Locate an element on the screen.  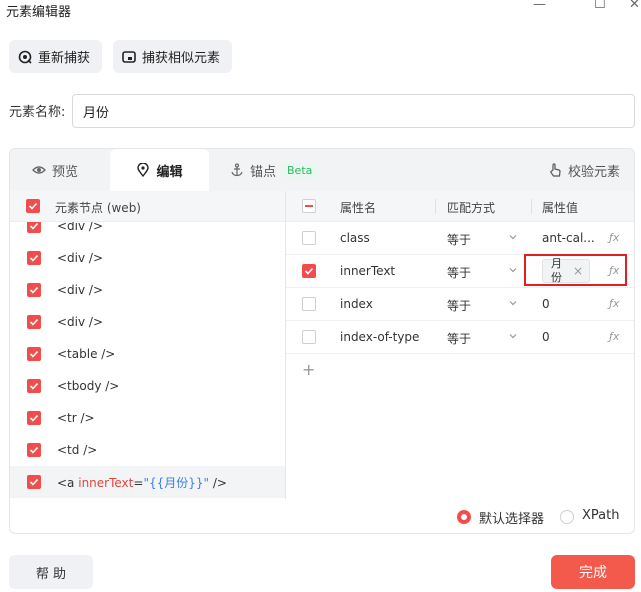
capture-similar-icon is located at coordinates (129, 57).